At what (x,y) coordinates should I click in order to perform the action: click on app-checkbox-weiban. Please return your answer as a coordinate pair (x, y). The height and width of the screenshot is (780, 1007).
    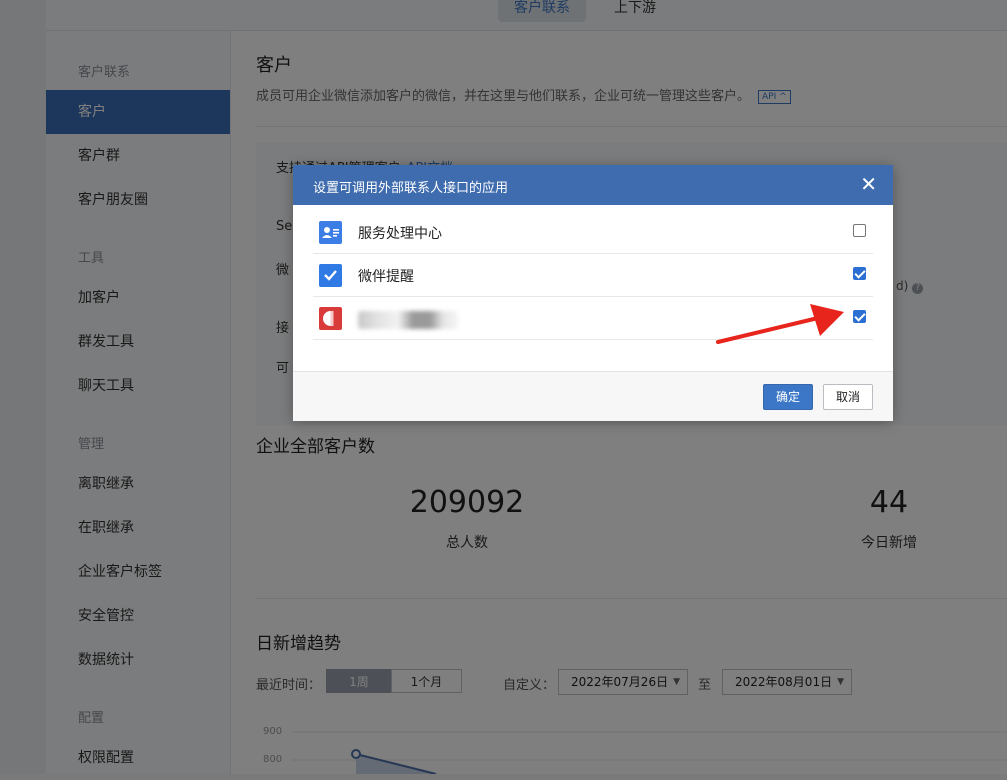
    Looking at the image, I should click on (859, 273).